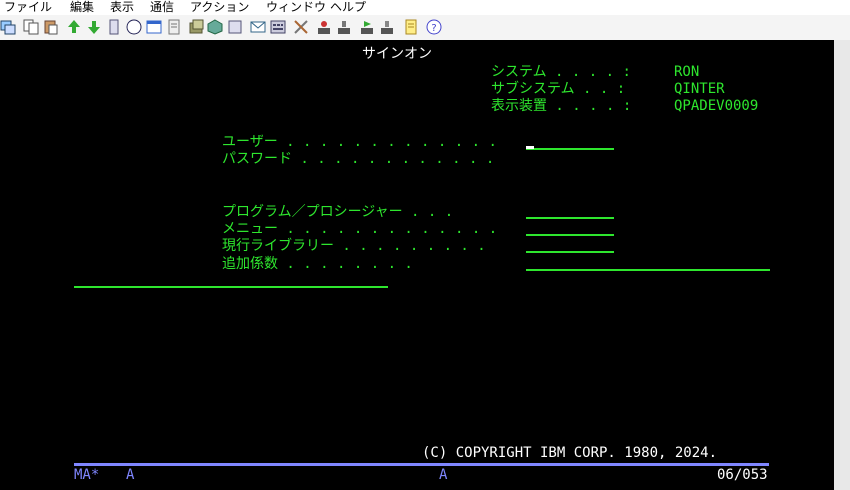 This screenshot has height=490, width=850. I want to click on window-margin, so click(842, 265).